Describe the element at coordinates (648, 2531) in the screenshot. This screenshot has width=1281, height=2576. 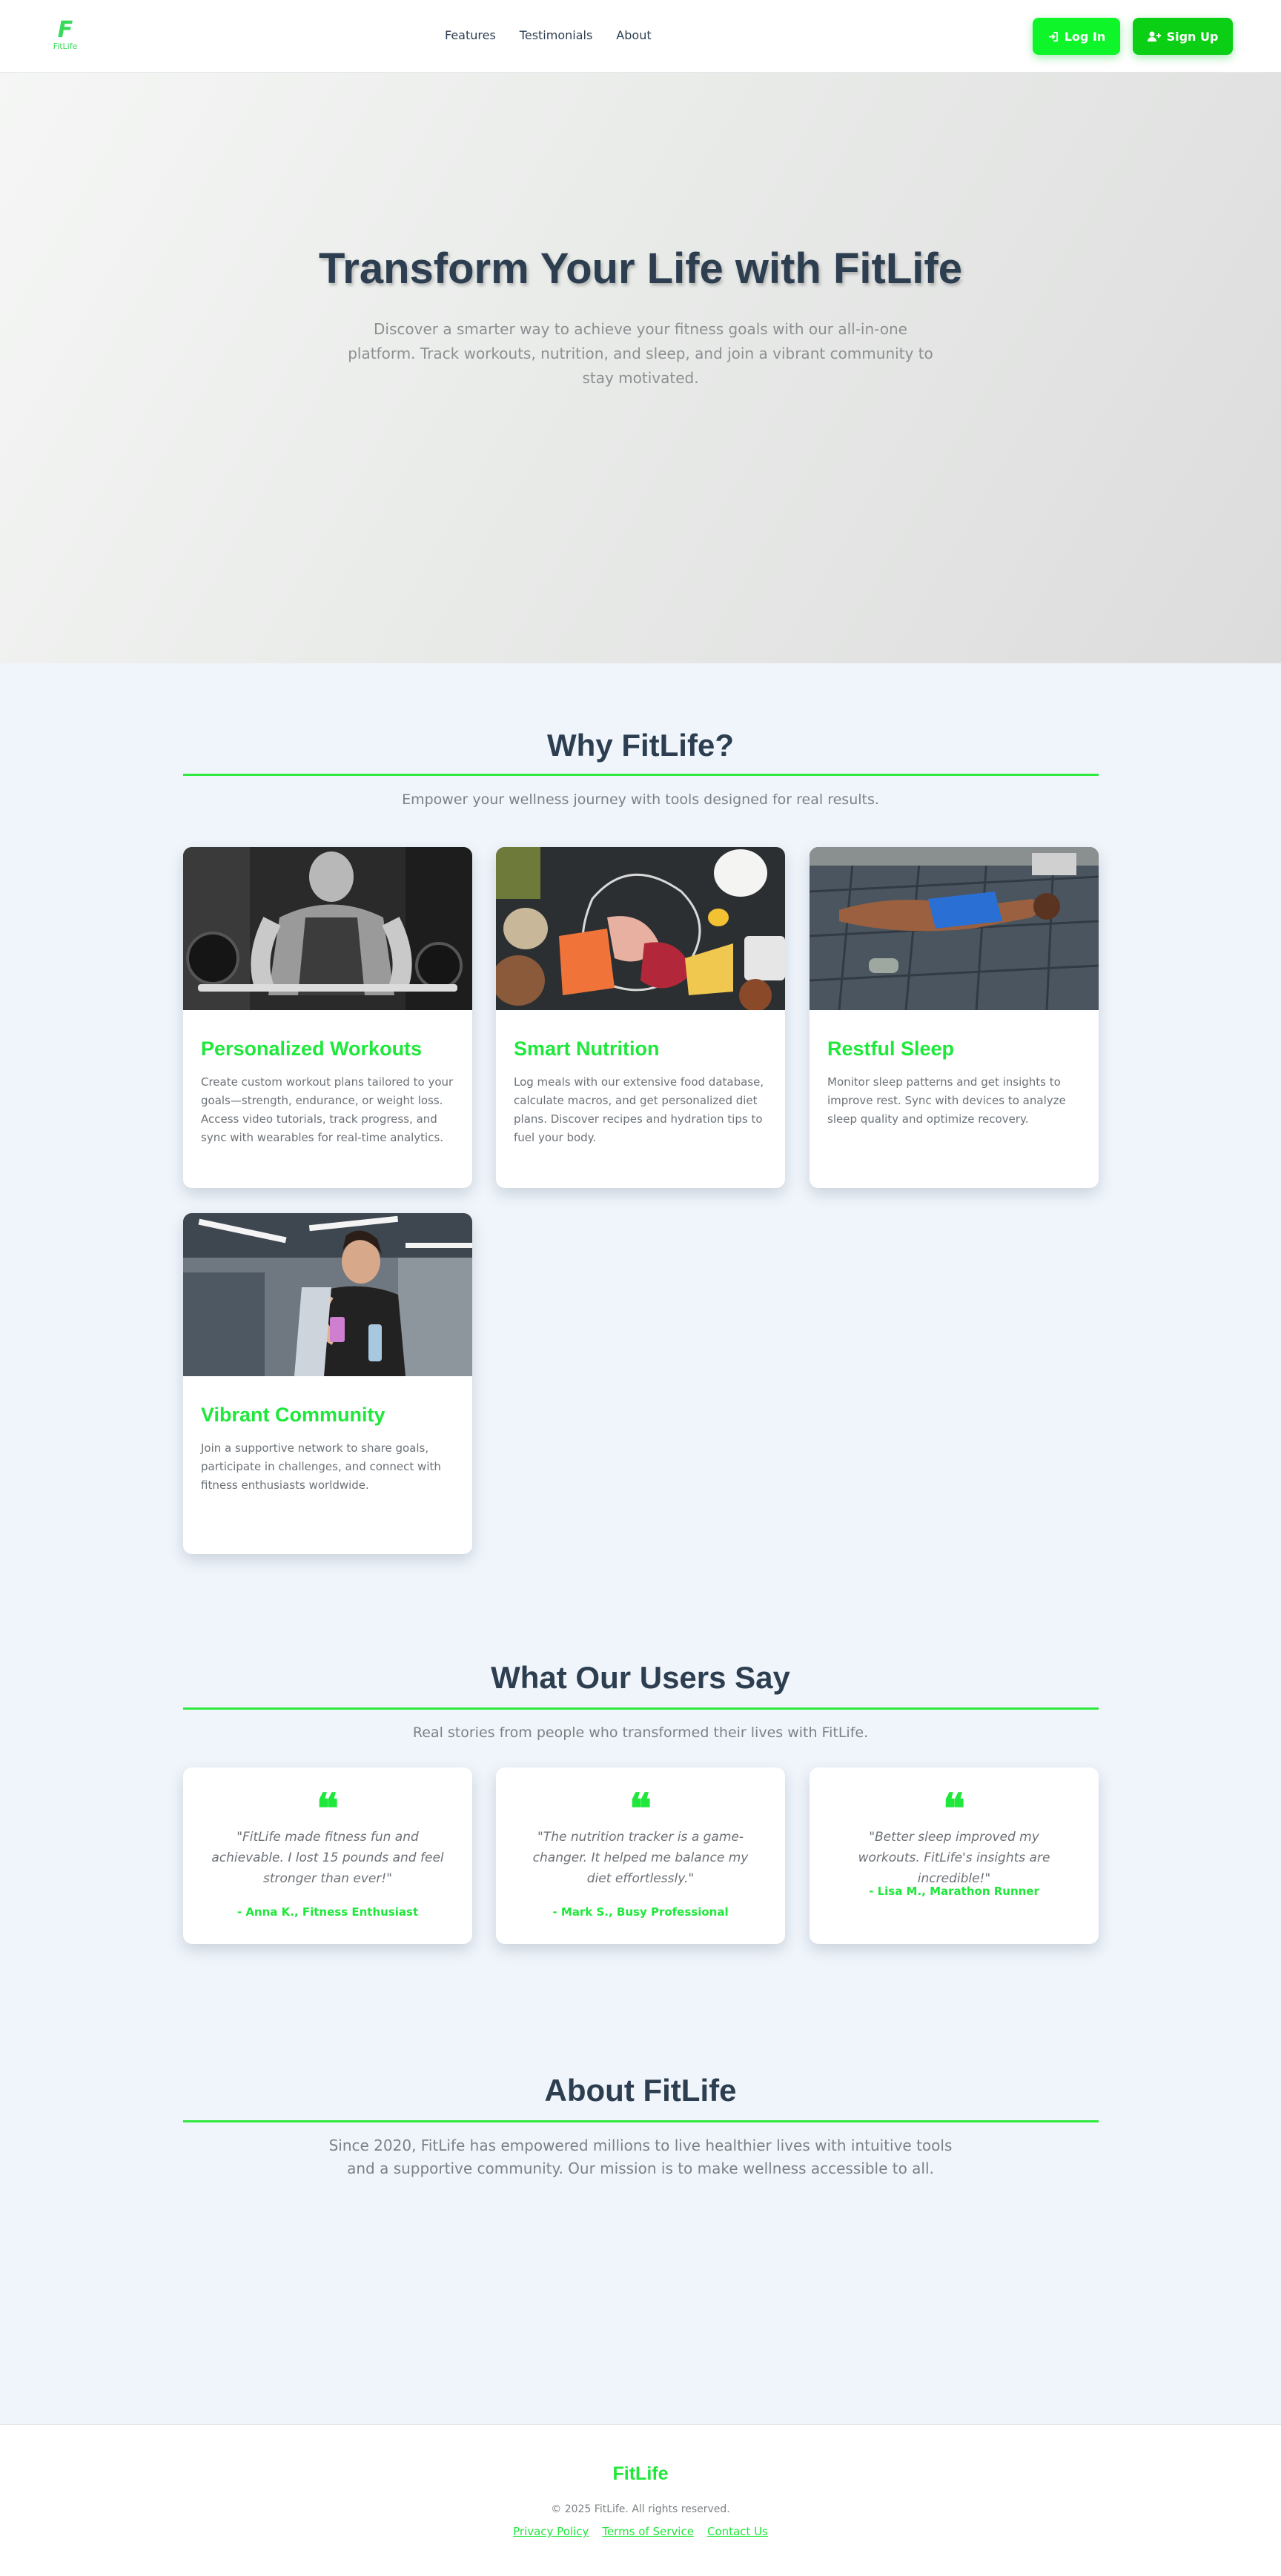
I see `footer-link-terms: Terms of Service` at that location.